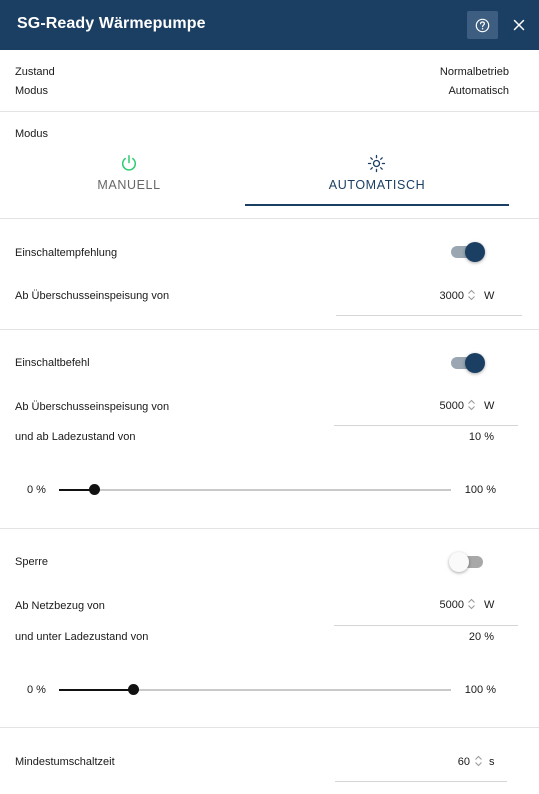 This screenshot has height=794, width=539. I want to click on einschaltbefehl-toggle, so click(468, 363).